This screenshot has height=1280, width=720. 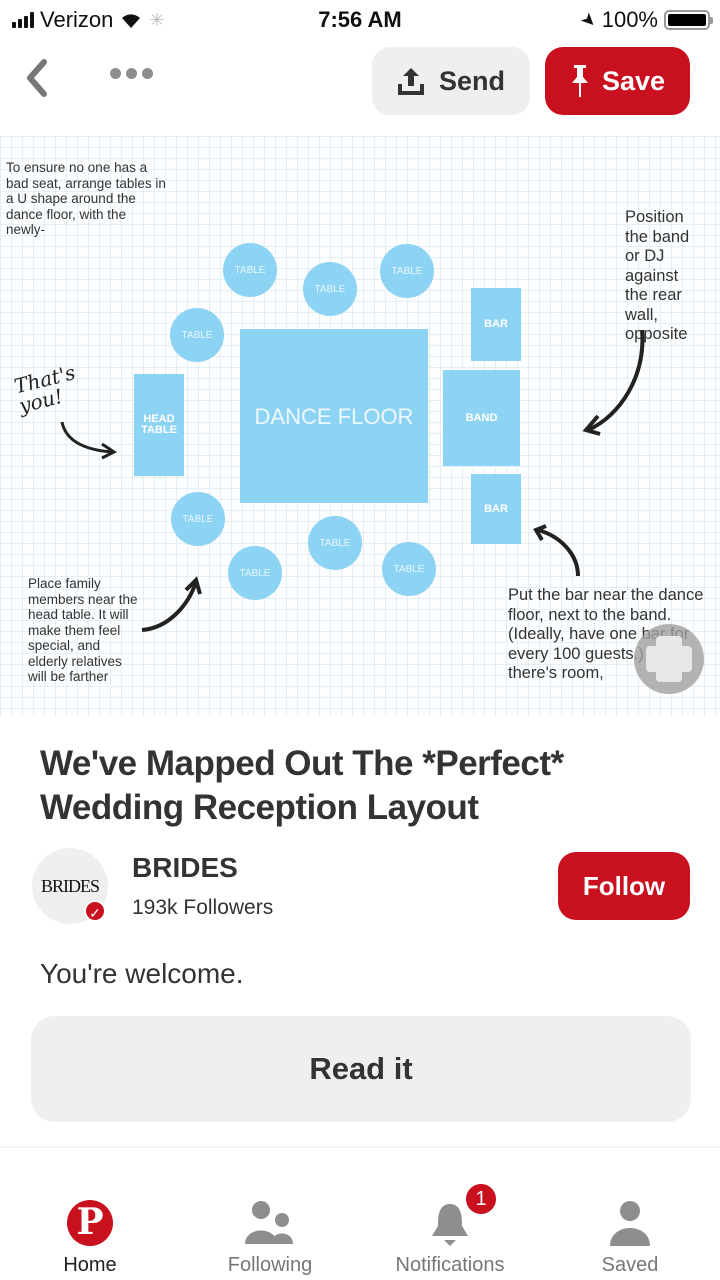 I want to click on bar-bottom: BAR, so click(x=496, y=509).